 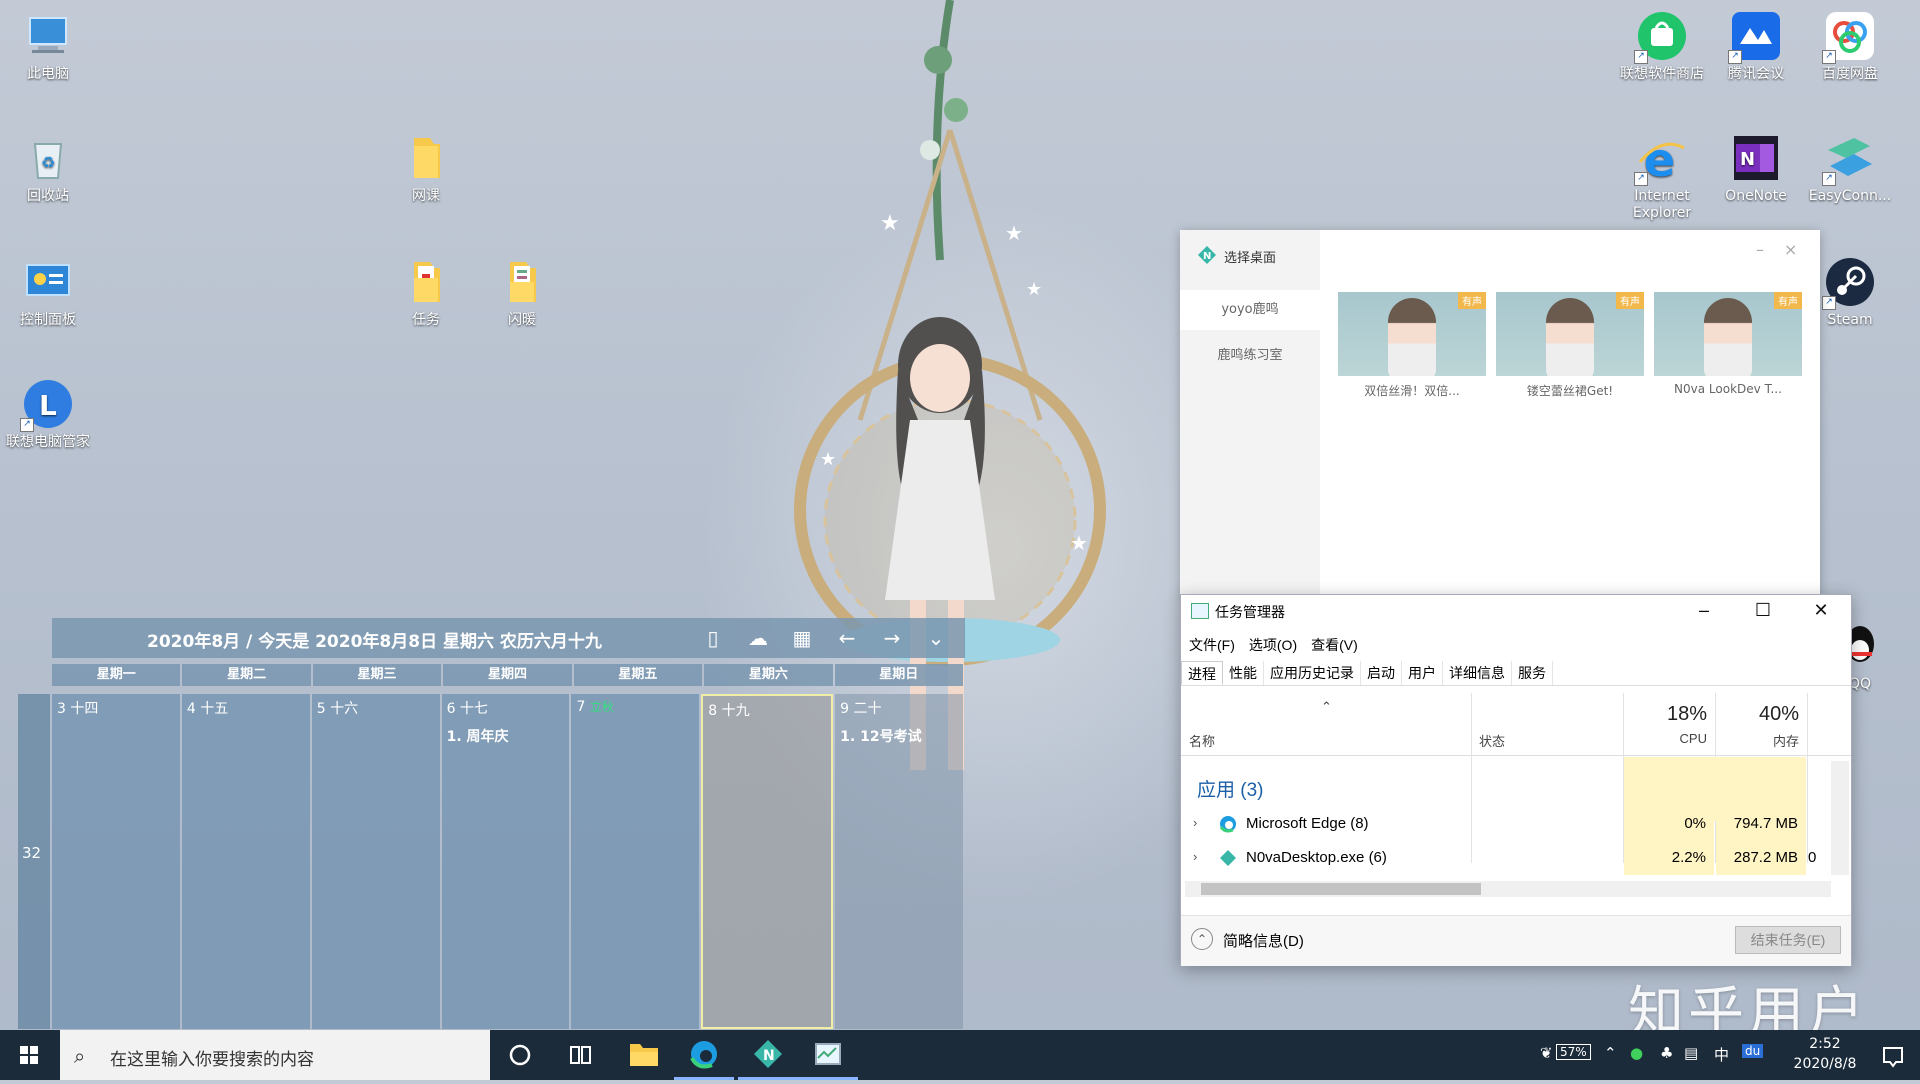 What do you see at coordinates (1756, 168) in the screenshot?
I see `desktop-icon-onenote: N OneNote` at bounding box center [1756, 168].